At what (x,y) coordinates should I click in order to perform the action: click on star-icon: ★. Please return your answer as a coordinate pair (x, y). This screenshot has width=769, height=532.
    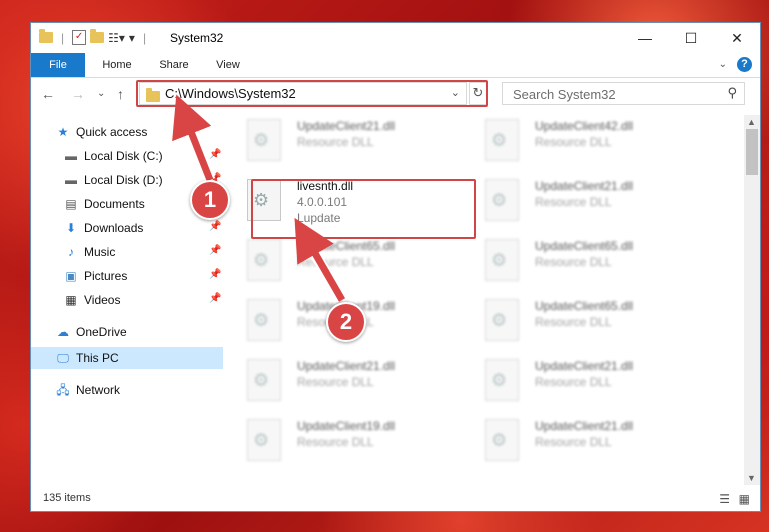
    Looking at the image, I should click on (63, 132).